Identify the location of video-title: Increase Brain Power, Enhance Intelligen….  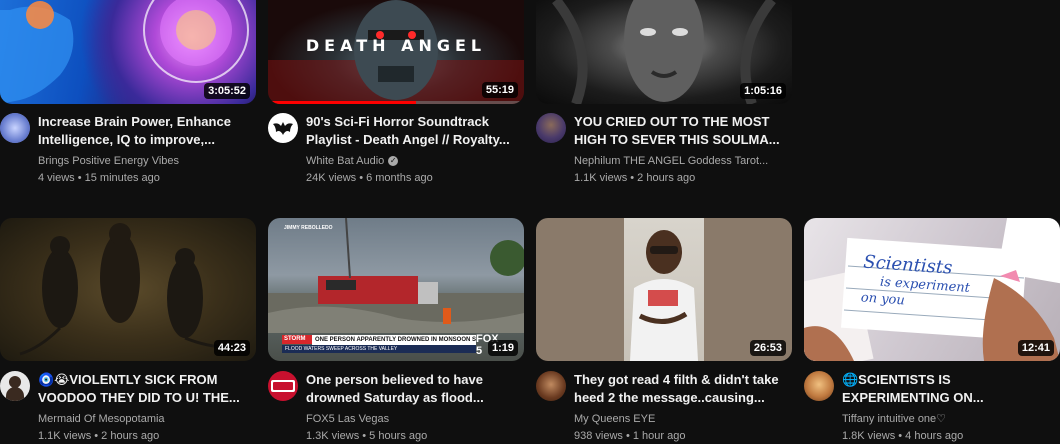
(143, 131).